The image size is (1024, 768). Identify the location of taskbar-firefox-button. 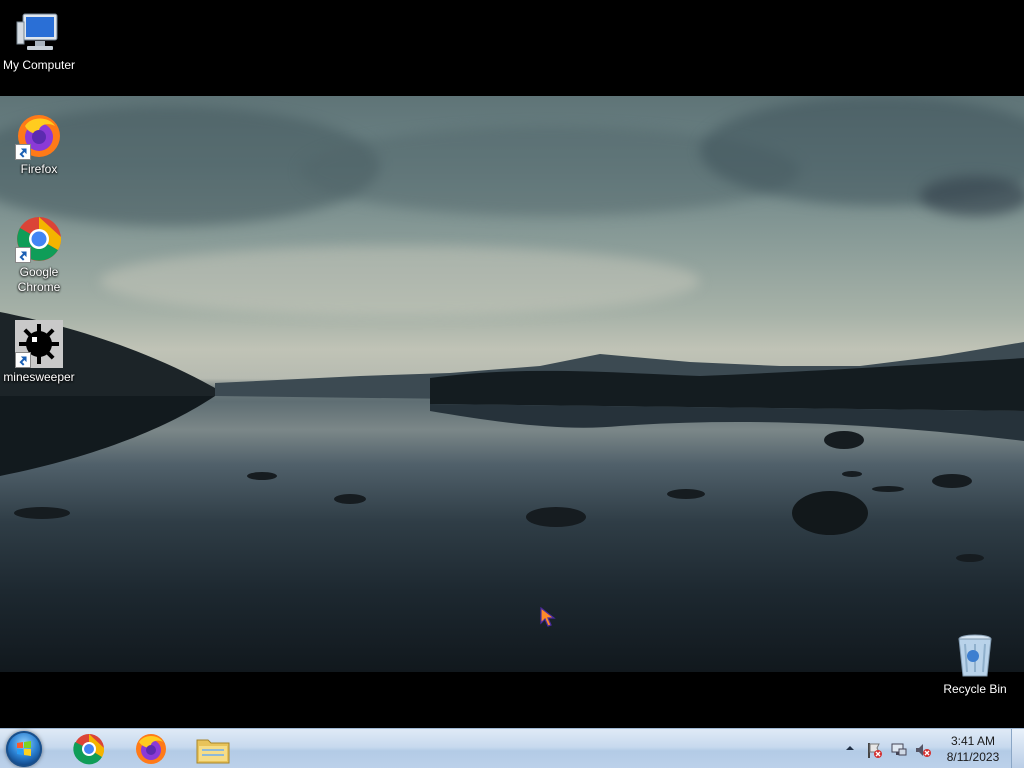
(151, 749).